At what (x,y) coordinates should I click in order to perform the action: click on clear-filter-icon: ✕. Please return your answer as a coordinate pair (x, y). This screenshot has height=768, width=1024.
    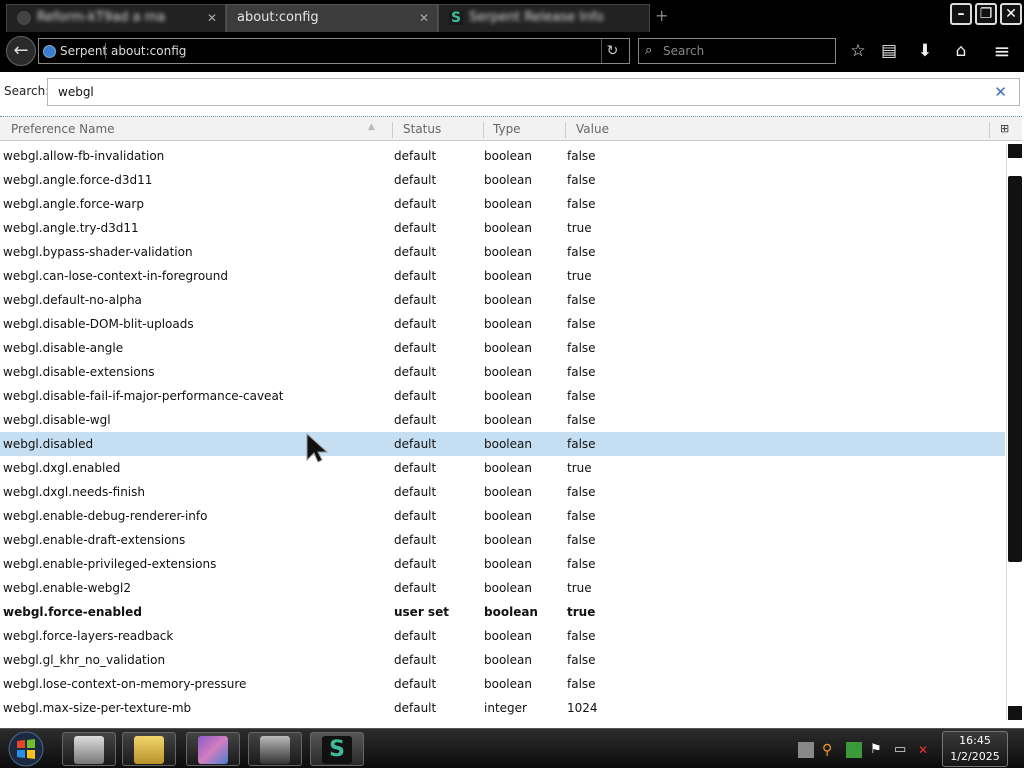
    Looking at the image, I should click on (1000, 92).